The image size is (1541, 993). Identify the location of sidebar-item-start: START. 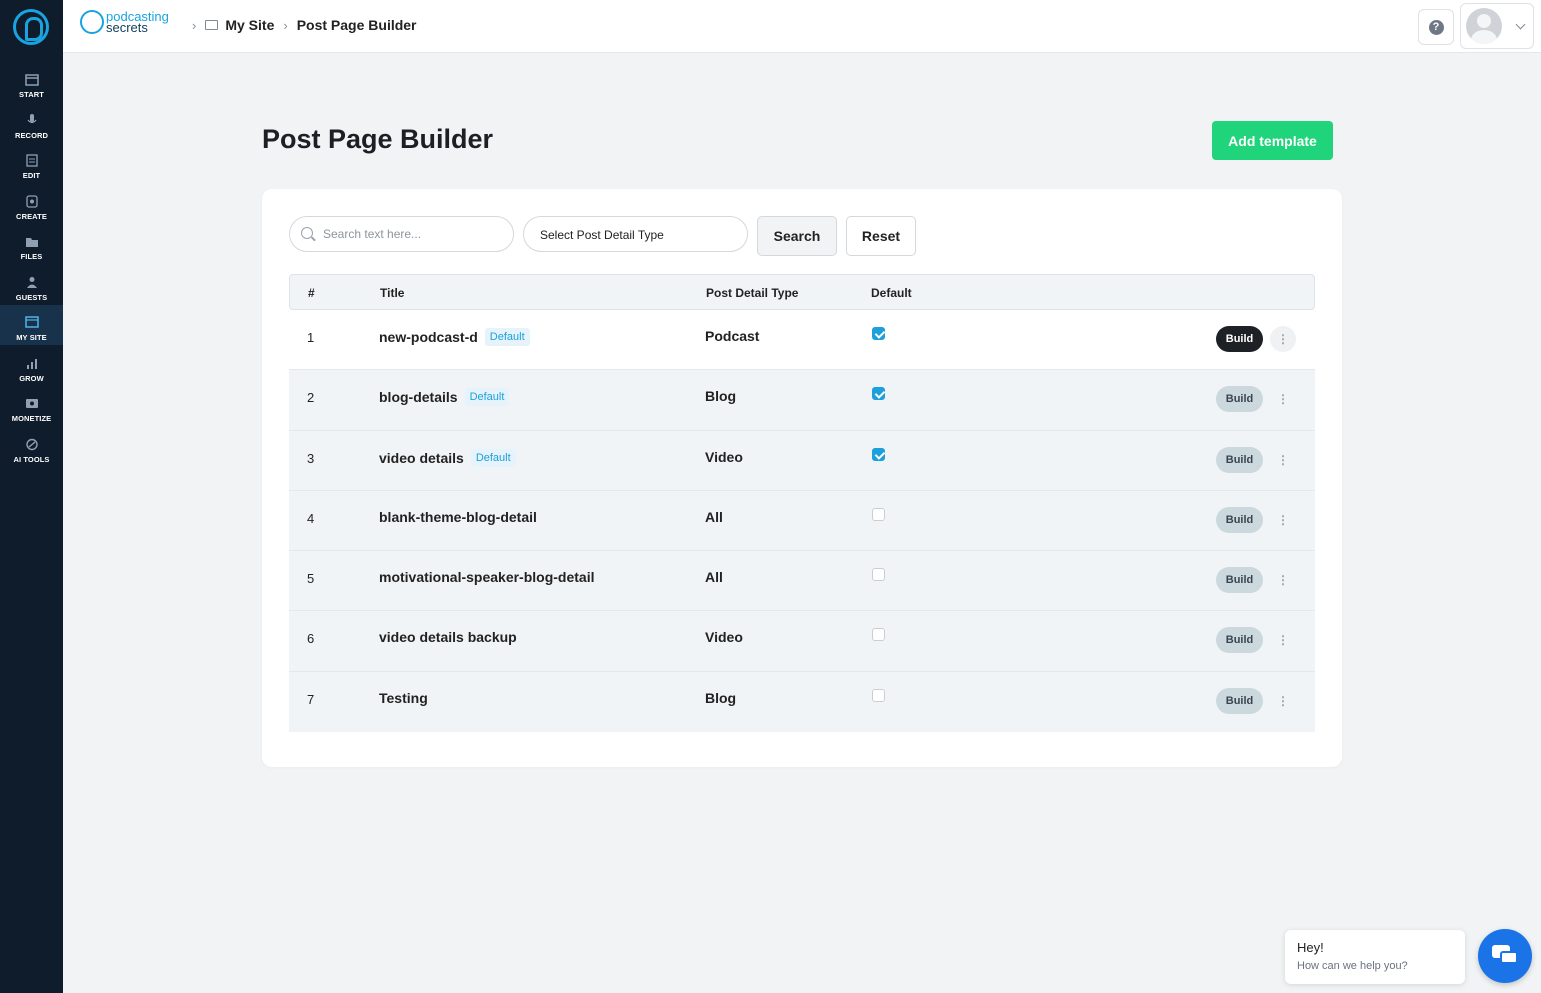
(31, 82).